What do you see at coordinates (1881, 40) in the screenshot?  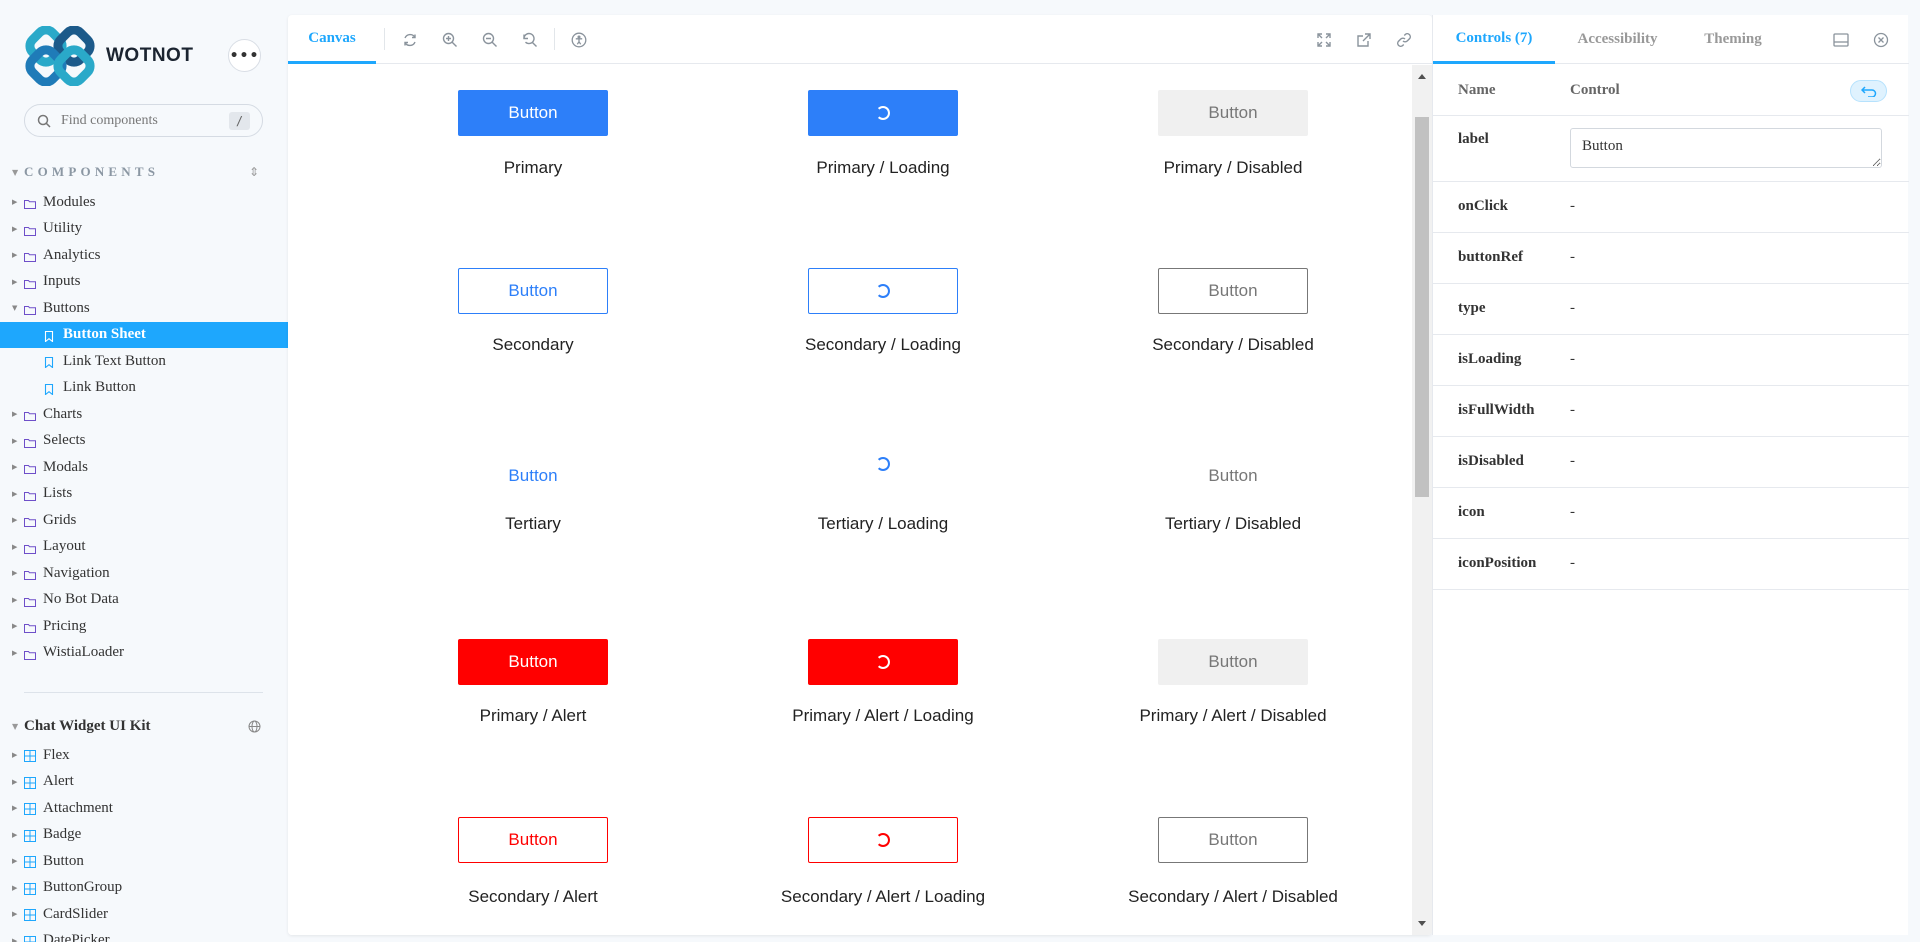 I see `close-panel-icon` at bounding box center [1881, 40].